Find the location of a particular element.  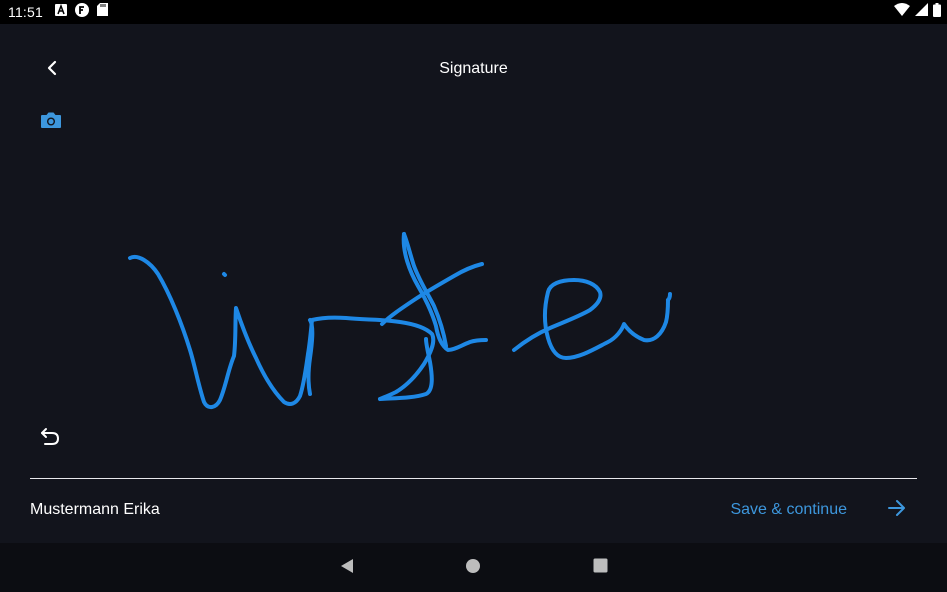

camera-icon is located at coordinates (51, 122).